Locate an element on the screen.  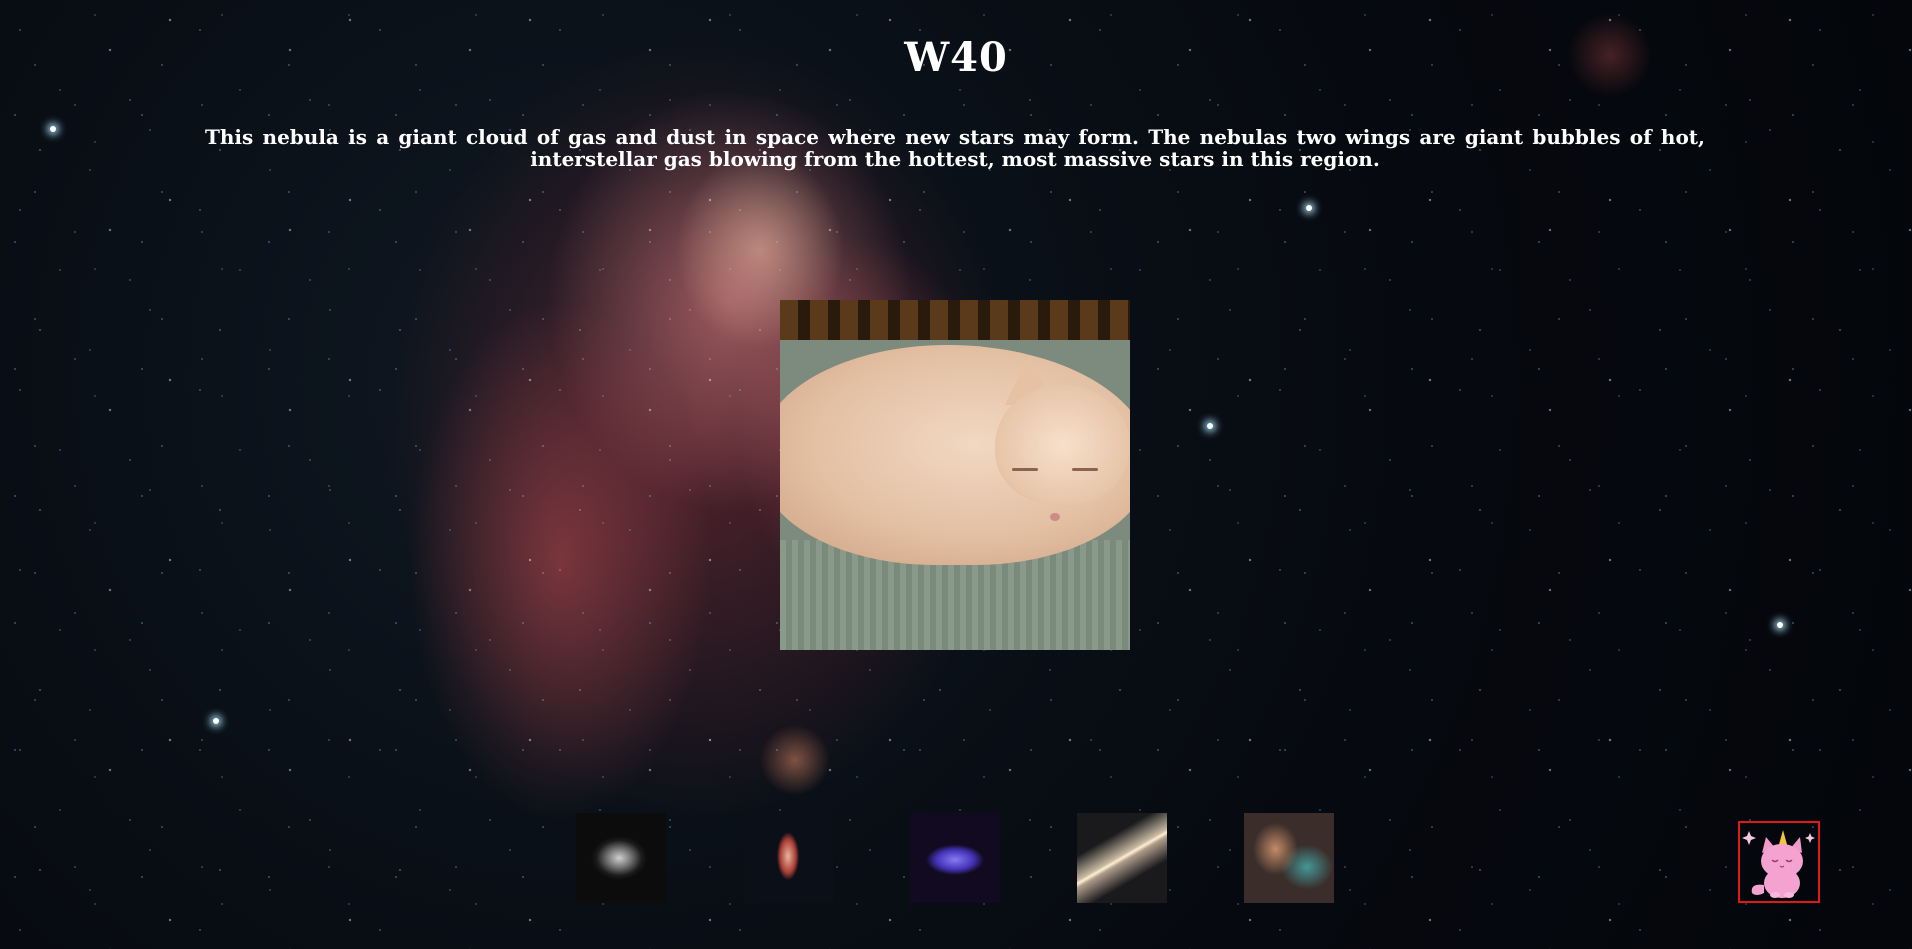
unicorn-cat-icon is located at coordinates (1778, 864).